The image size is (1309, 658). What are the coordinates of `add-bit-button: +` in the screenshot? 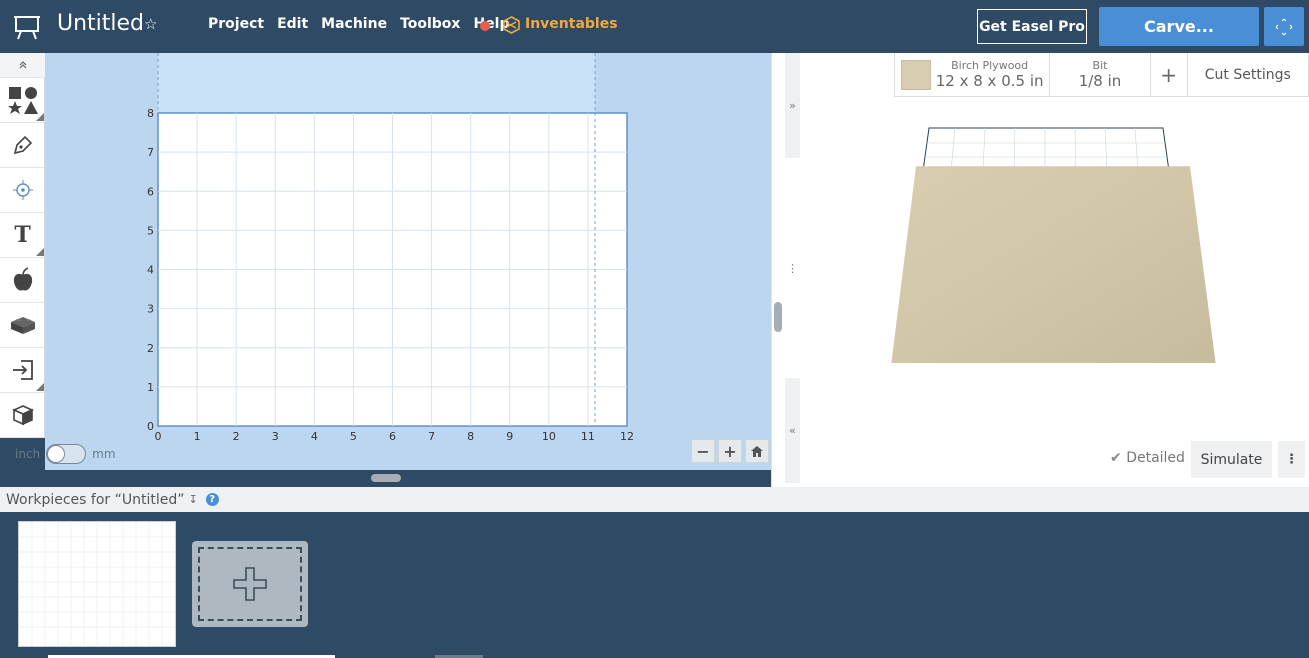 It's located at (1169, 74).